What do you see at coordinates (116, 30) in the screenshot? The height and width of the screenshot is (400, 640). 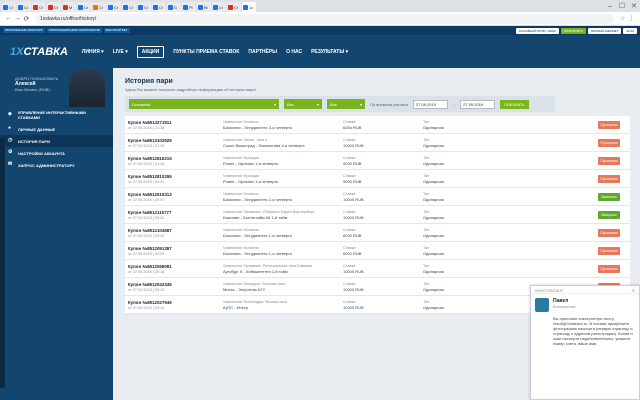 I see `quick-bet-link: БЫСТРЫЙ БЕТ` at bounding box center [116, 30].